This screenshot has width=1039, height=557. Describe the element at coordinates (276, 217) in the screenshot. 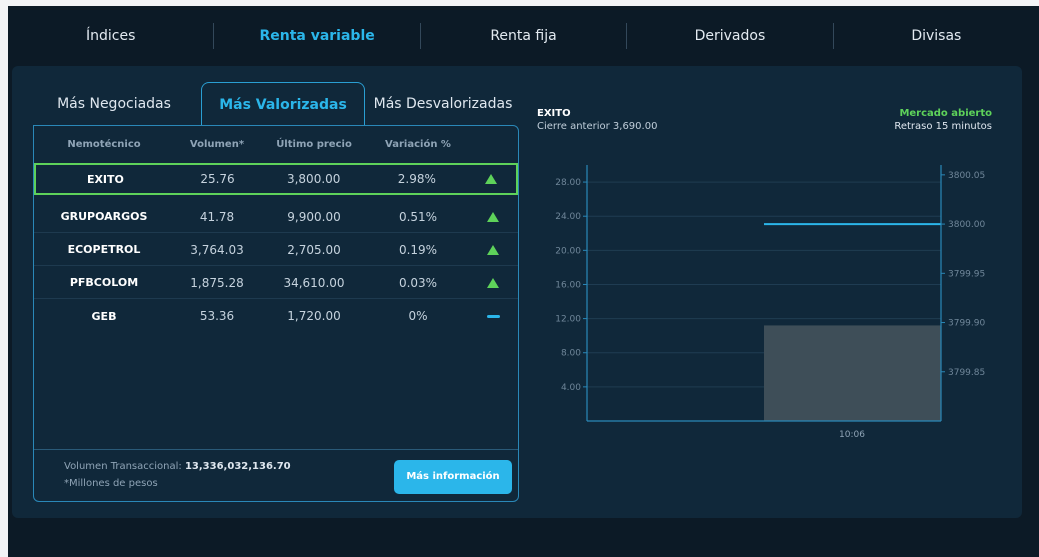

I see `table-row: GRUPOARGOS 41.78 9,900.00 0.51%` at that location.